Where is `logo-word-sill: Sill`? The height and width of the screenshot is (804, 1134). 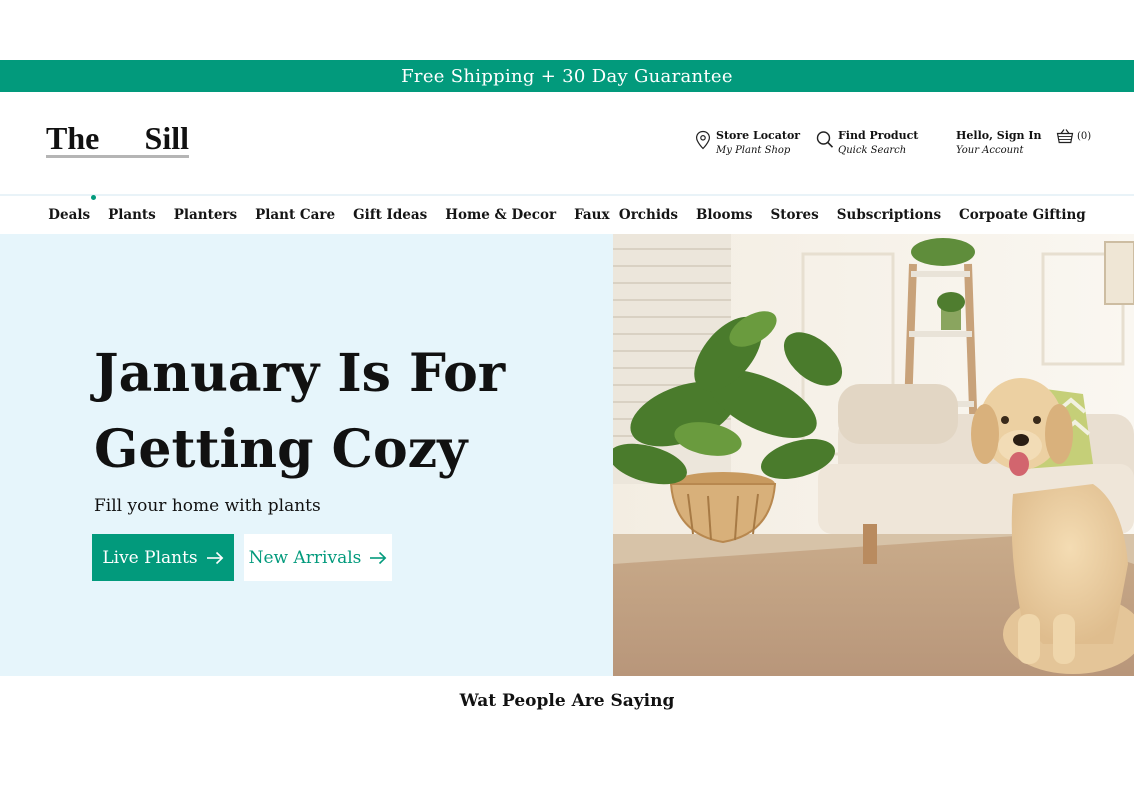 logo-word-sill: Sill is located at coordinates (166, 138).